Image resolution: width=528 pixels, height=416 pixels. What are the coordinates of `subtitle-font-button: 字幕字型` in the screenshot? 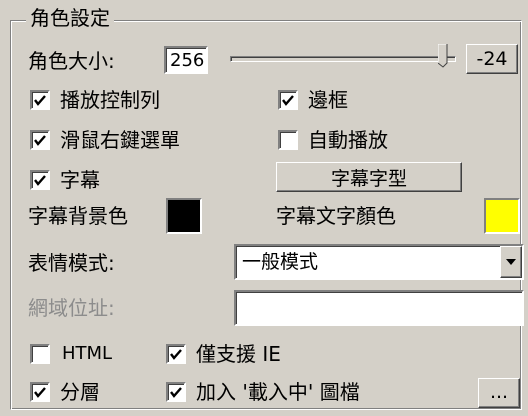 It's located at (369, 177).